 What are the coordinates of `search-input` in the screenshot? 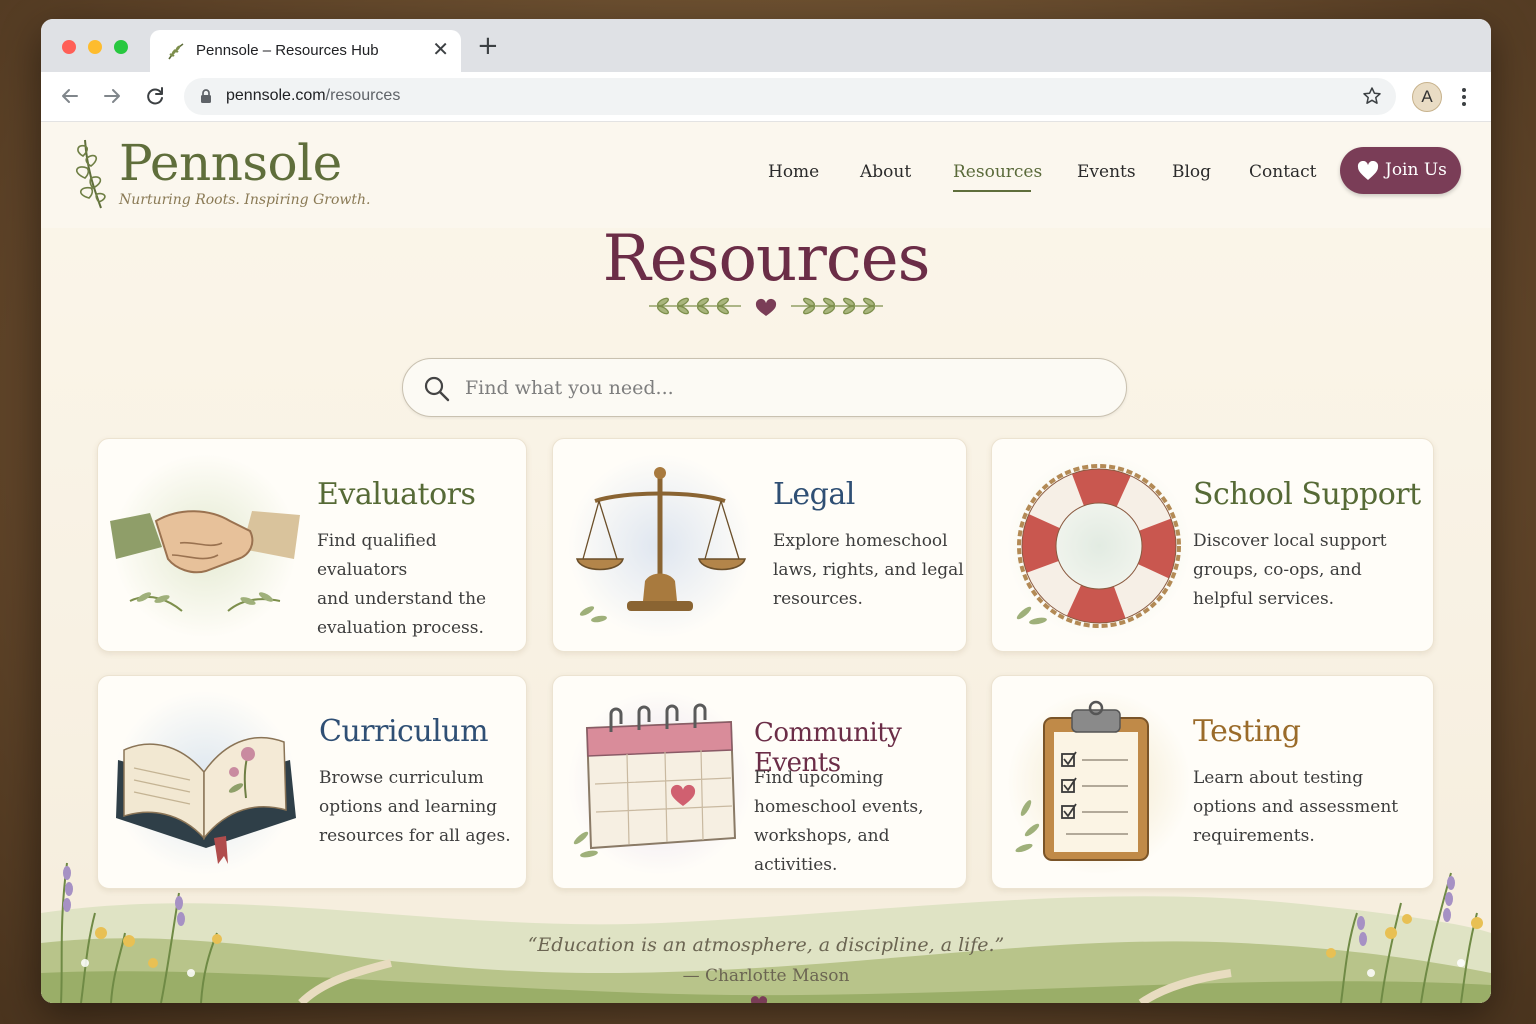 It's located at (785, 388).